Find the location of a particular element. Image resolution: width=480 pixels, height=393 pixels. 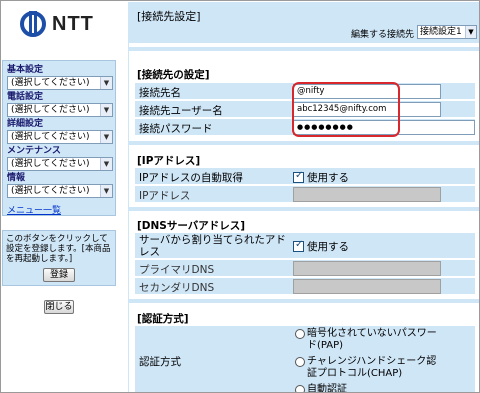

register-button: 登録 is located at coordinates (59, 275).